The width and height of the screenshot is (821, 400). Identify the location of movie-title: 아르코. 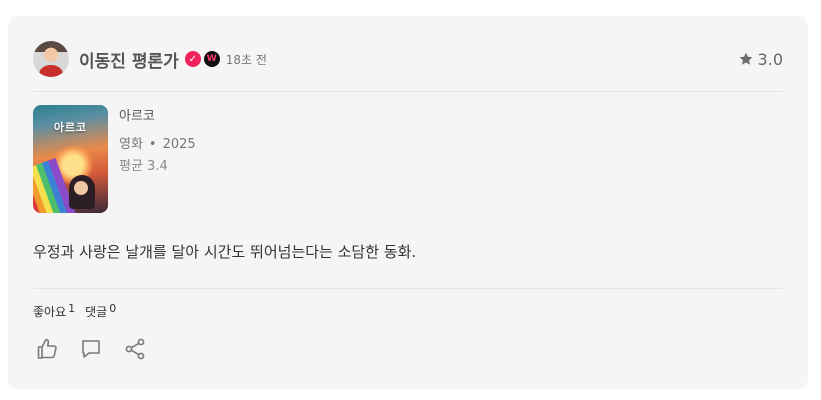
(157, 114).